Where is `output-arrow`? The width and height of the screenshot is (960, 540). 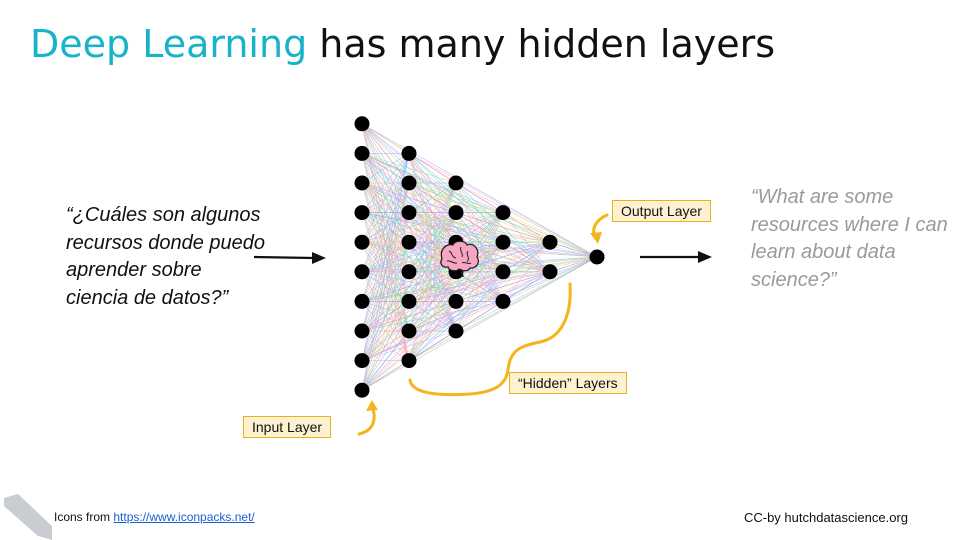 output-arrow is located at coordinates (676, 257).